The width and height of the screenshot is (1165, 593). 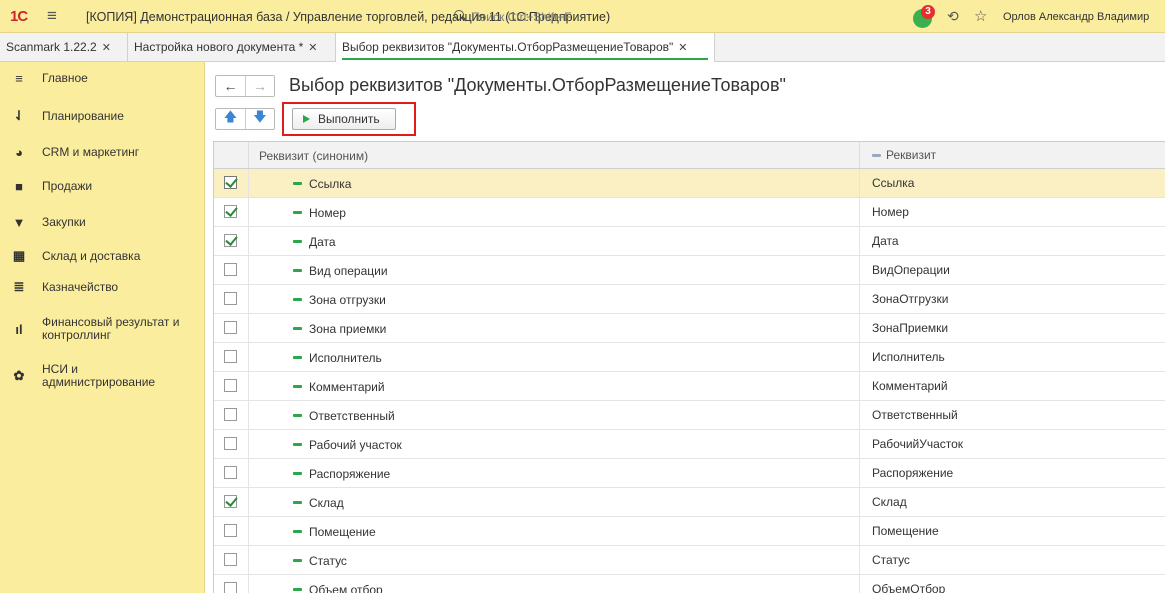 What do you see at coordinates (1012, 241) in the screenshot?
I see `cell-name: Дата` at bounding box center [1012, 241].